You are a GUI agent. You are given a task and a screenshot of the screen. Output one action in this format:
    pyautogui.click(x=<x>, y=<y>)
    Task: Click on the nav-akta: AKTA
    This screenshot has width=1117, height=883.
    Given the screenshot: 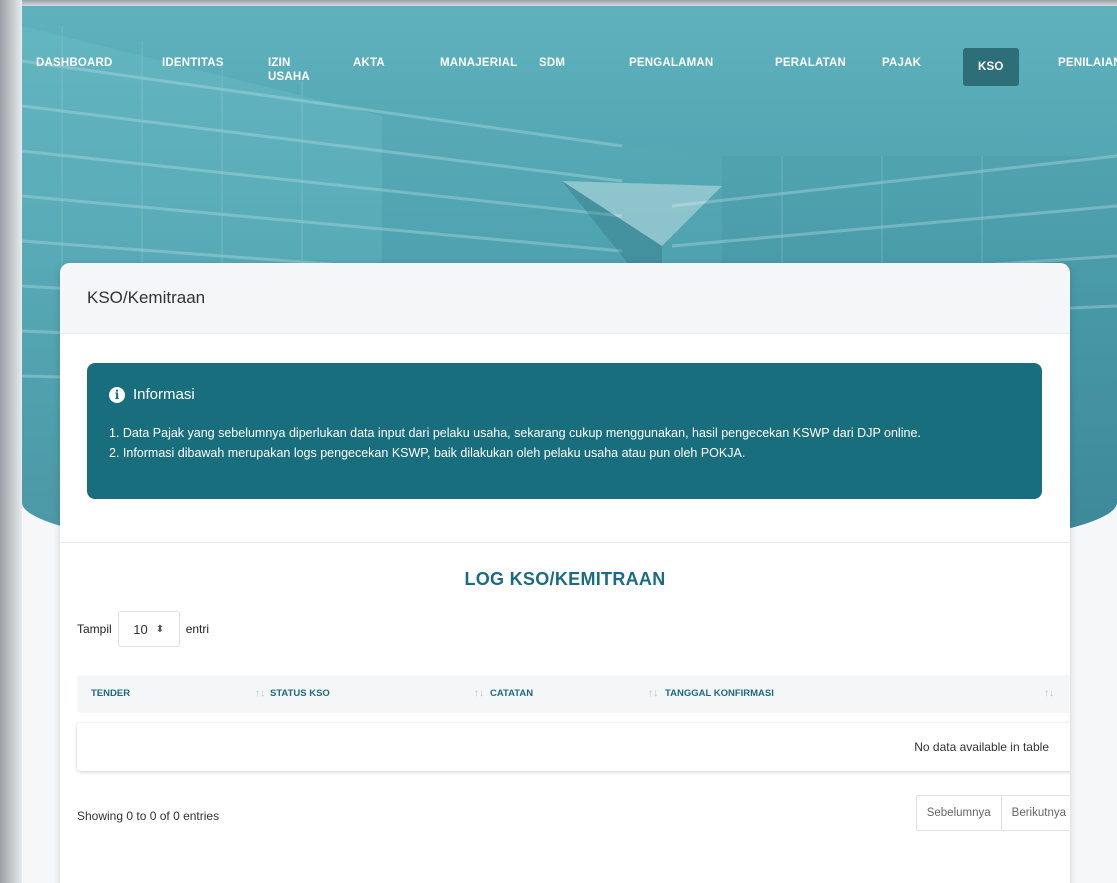 What is the action you would take?
    pyautogui.click(x=369, y=63)
    